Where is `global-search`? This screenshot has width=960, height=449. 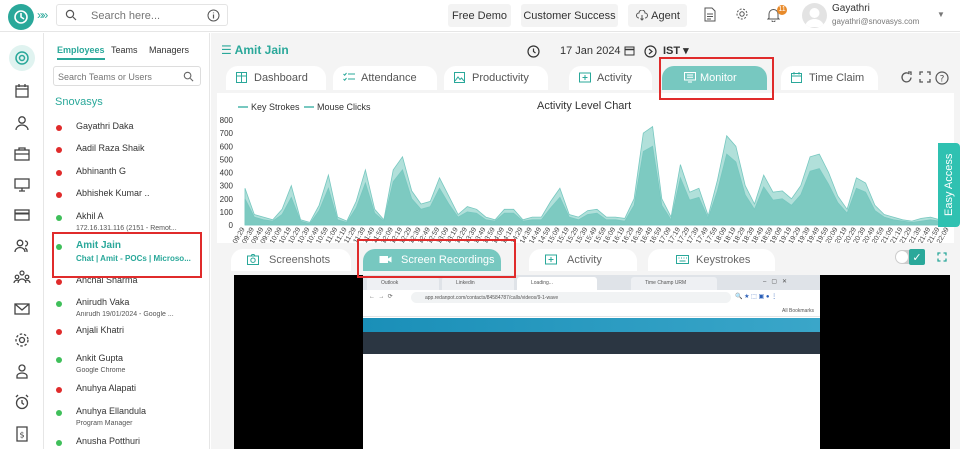 global-search is located at coordinates (142, 15).